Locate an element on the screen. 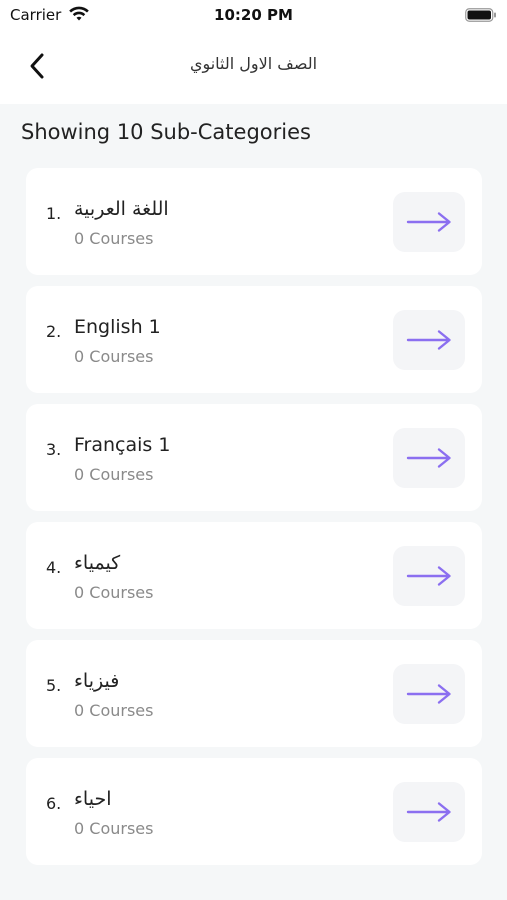  battery-icon is located at coordinates (480, 15).